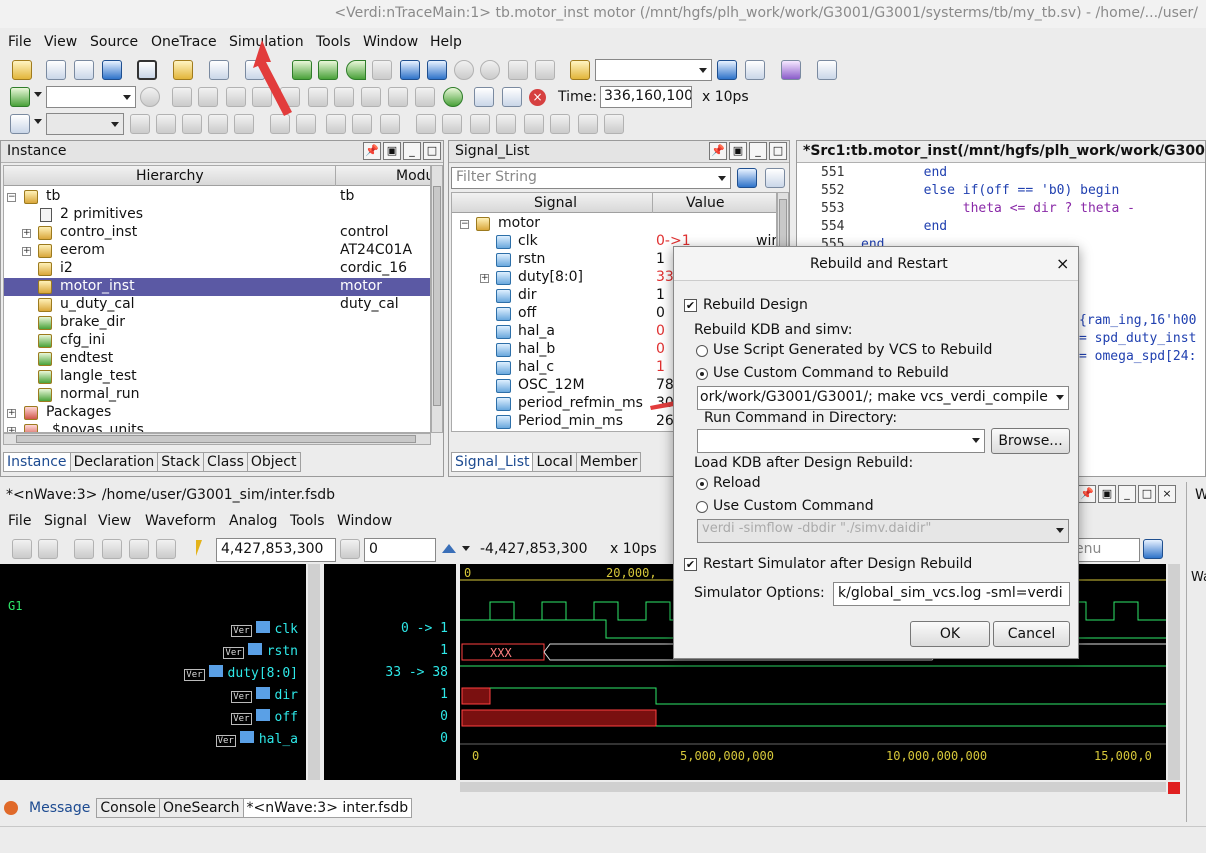 The image size is (1206, 853). I want to click on tree-row: u_duty_cal duty_cal, so click(217, 305).